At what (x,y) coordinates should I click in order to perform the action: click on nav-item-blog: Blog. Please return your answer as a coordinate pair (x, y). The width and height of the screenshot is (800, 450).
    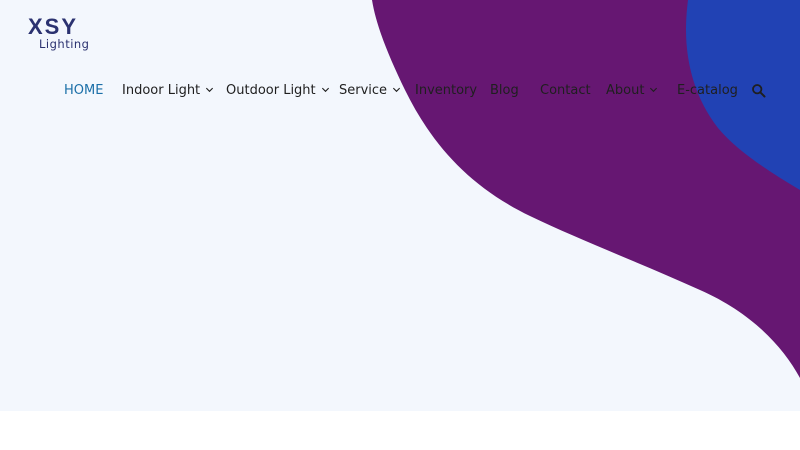
    Looking at the image, I should click on (504, 91).